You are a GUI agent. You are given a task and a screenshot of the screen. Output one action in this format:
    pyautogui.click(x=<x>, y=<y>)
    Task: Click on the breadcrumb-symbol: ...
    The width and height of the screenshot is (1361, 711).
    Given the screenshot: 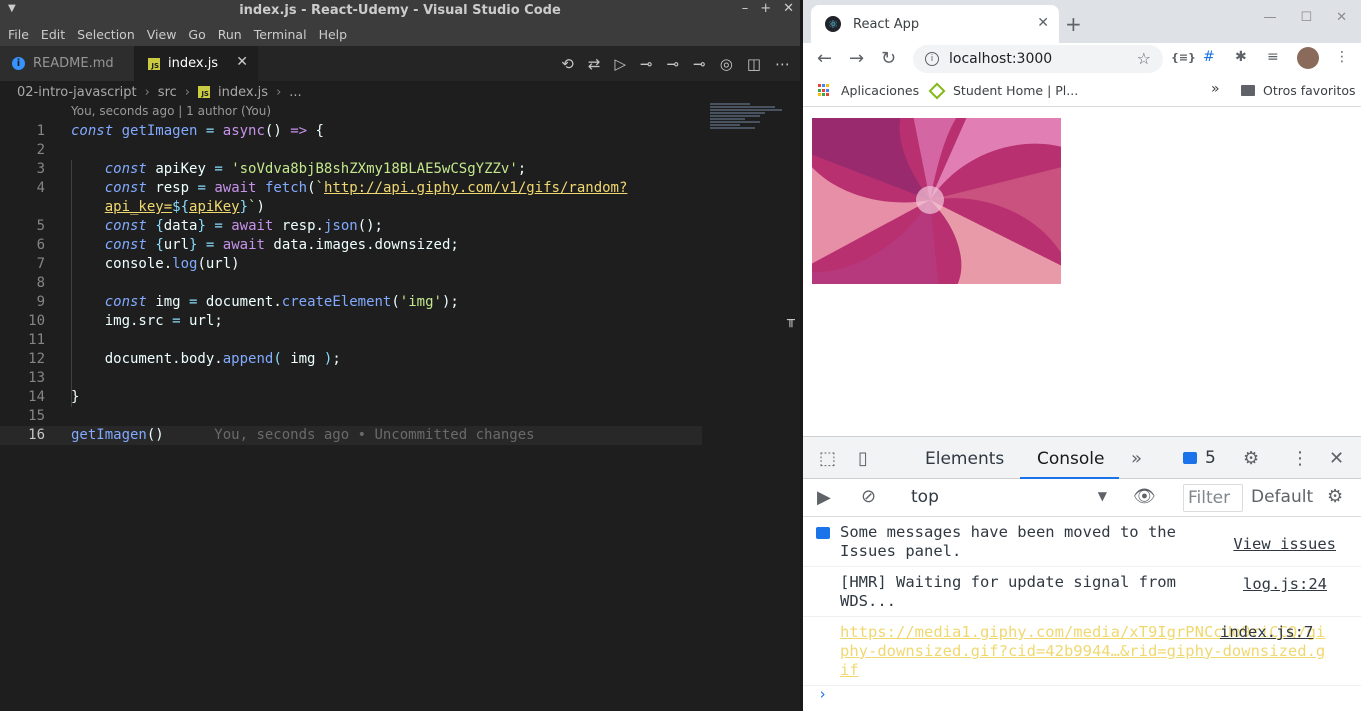 What is the action you would take?
    pyautogui.click(x=295, y=92)
    